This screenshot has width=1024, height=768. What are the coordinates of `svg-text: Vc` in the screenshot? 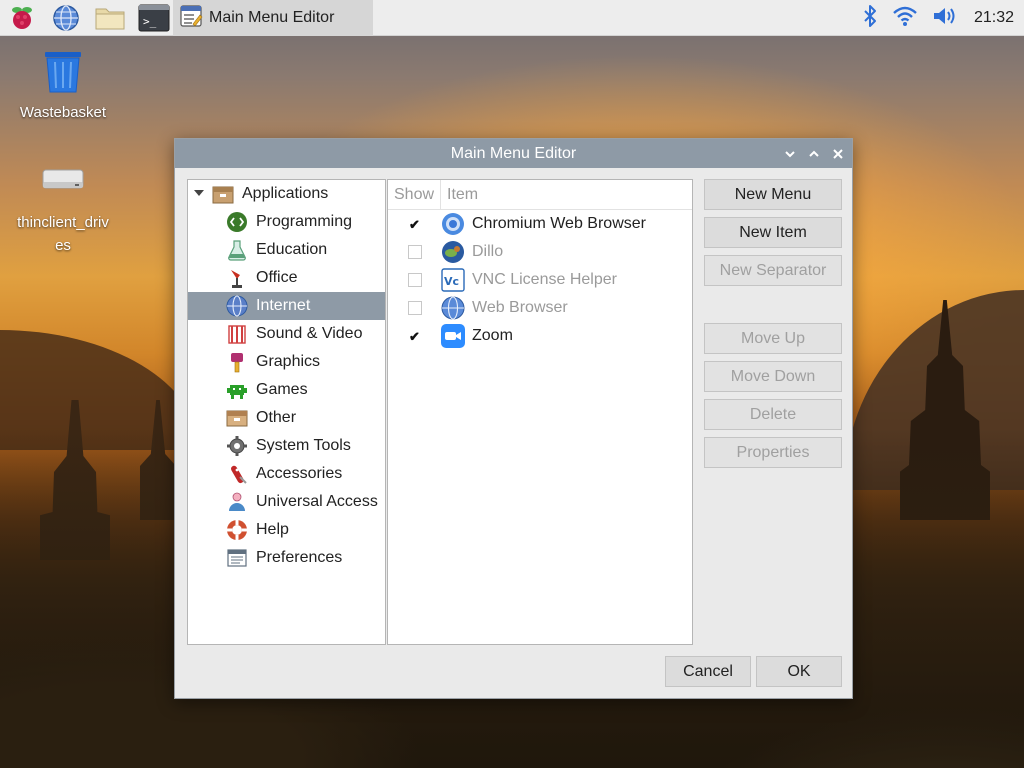 It's located at (451, 281).